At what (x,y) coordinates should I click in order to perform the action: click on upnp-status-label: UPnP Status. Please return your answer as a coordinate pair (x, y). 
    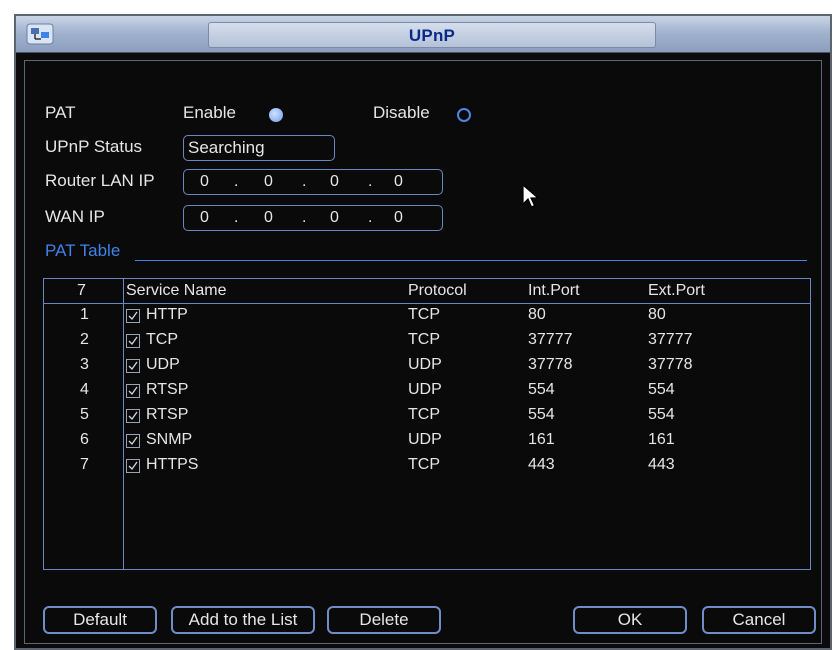
    Looking at the image, I should click on (94, 146).